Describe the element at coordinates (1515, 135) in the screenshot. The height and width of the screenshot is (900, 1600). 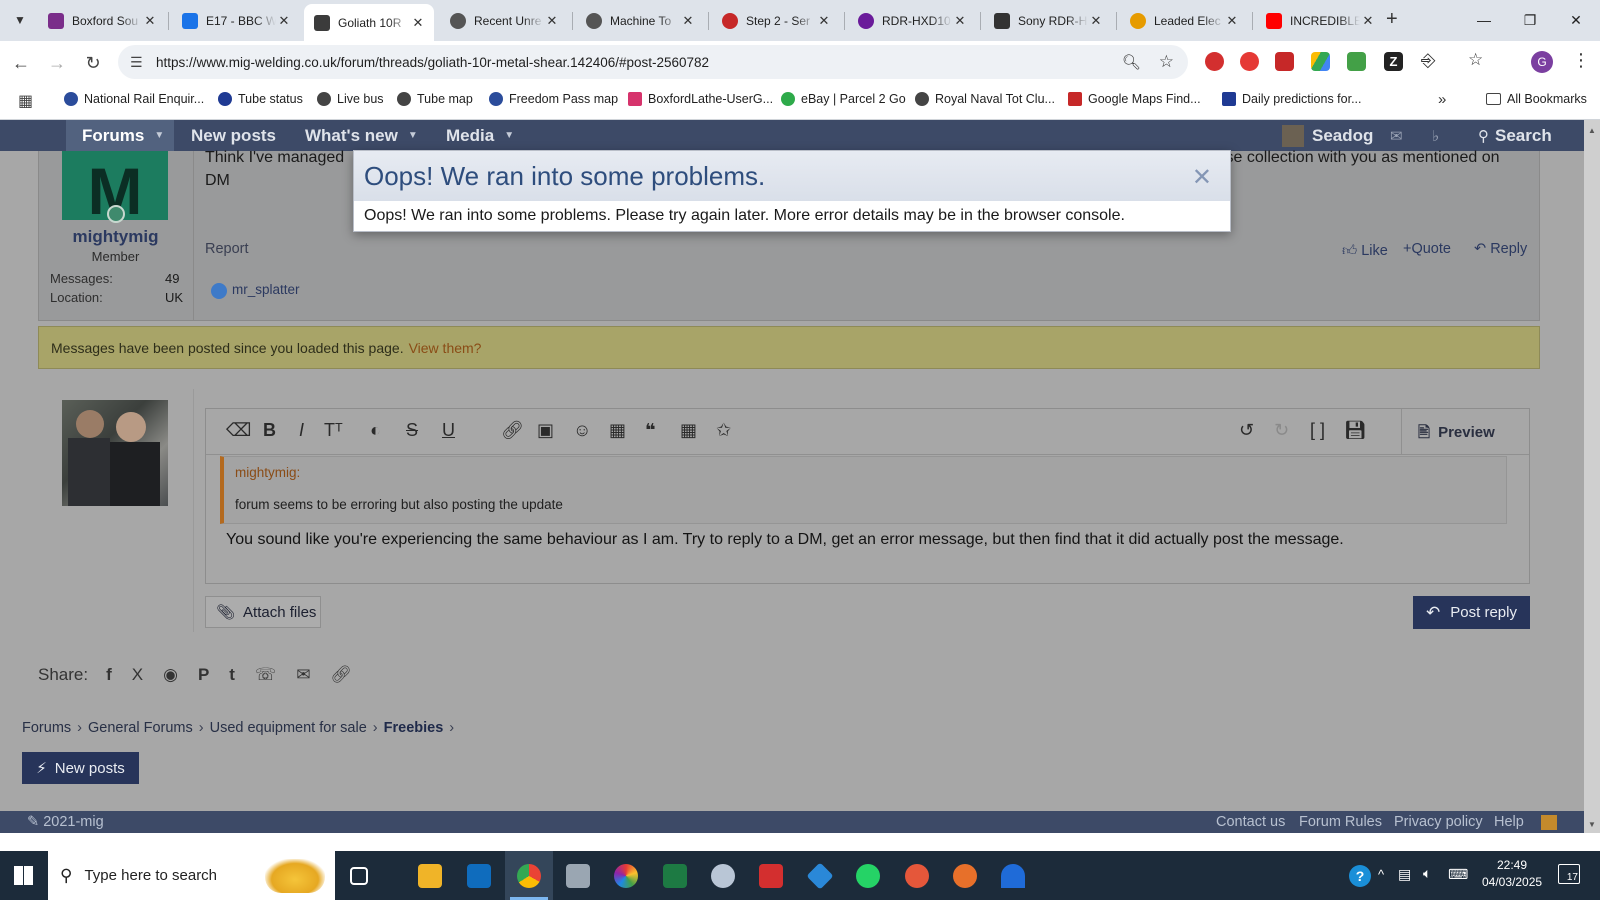
I see `nav-search: ⚲ Search` at that location.